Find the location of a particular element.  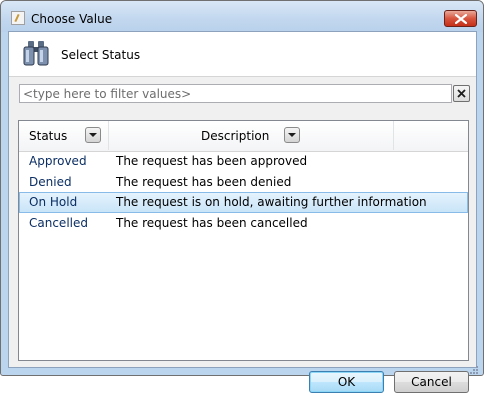

grid-header: Status Description is located at coordinates (243, 136).